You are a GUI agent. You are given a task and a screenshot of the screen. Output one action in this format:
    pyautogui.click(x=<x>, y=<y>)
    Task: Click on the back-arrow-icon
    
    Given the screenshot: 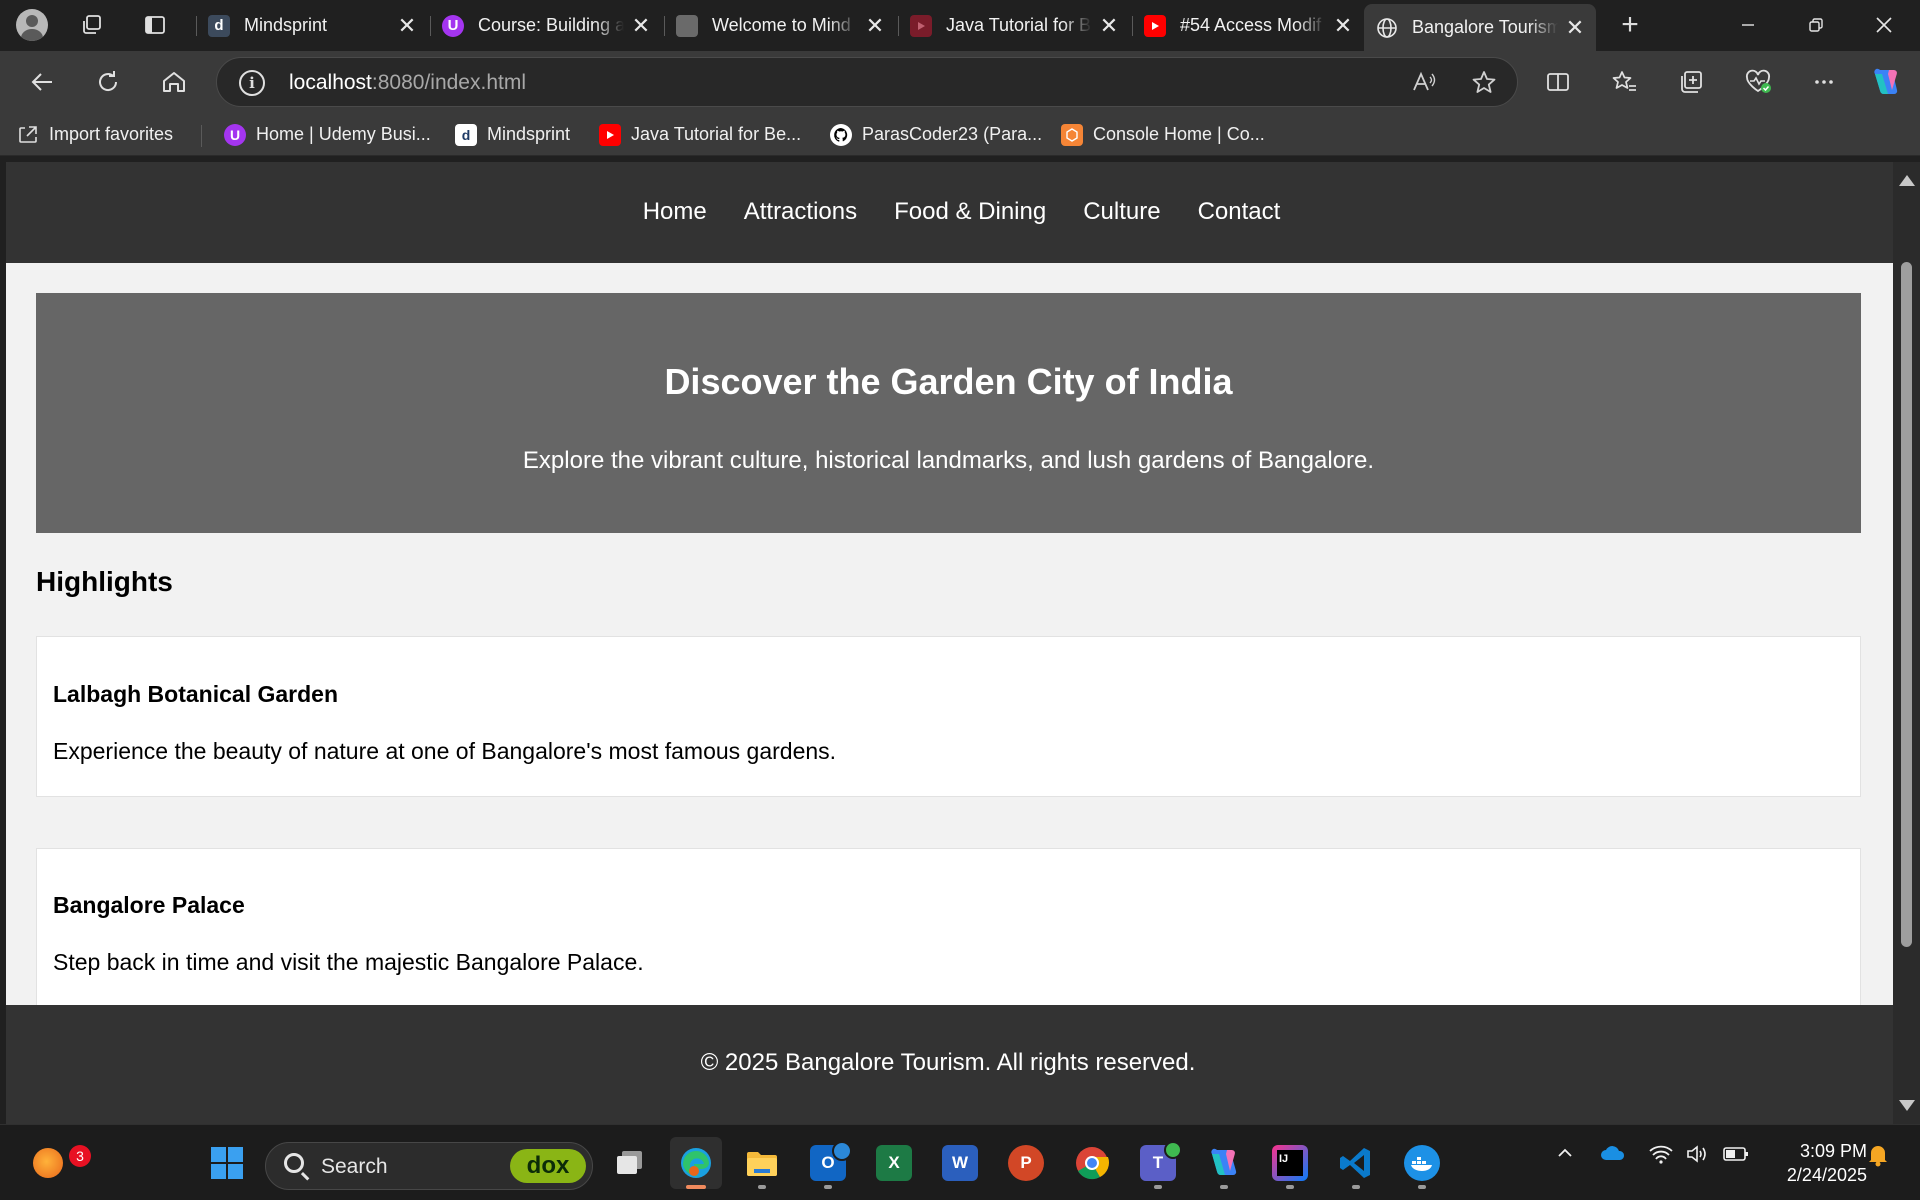 What is the action you would take?
    pyautogui.click(x=41, y=82)
    